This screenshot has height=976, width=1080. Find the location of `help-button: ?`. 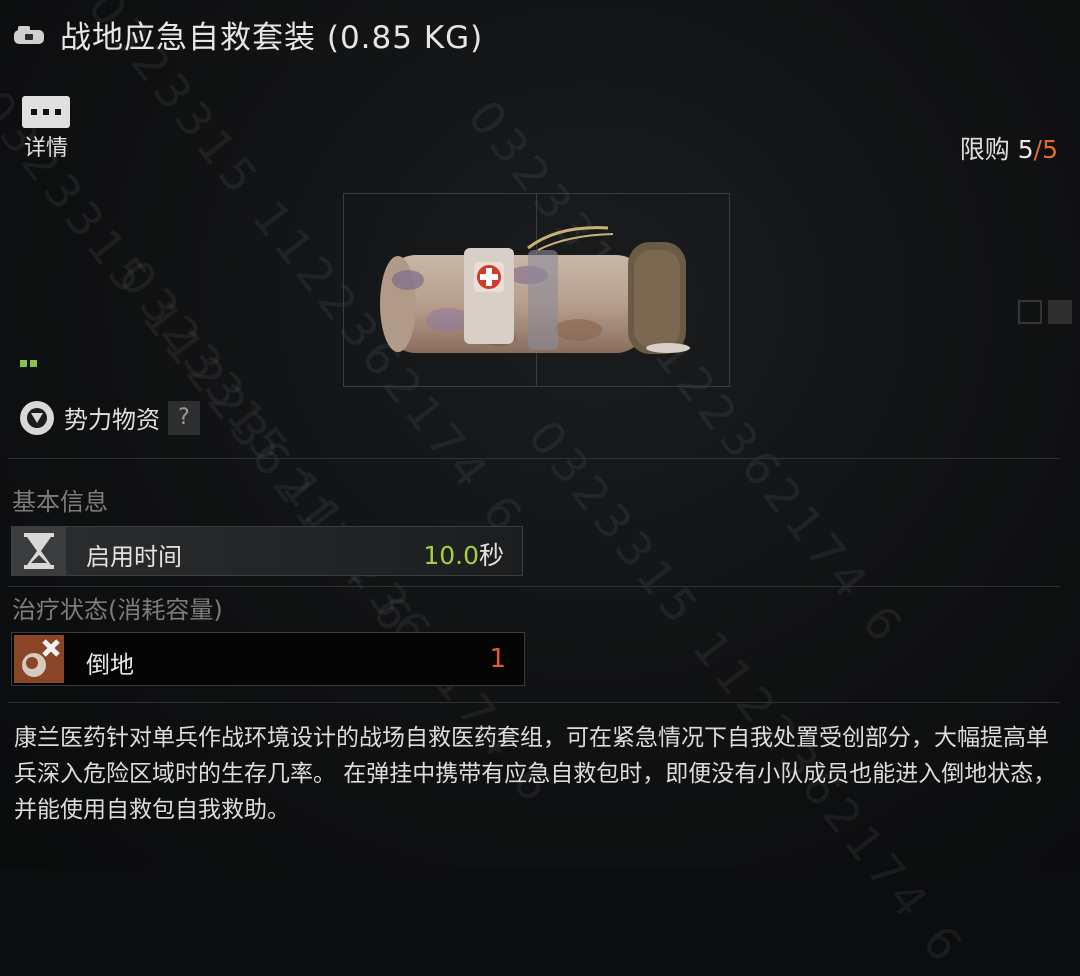

help-button: ? is located at coordinates (184, 417).